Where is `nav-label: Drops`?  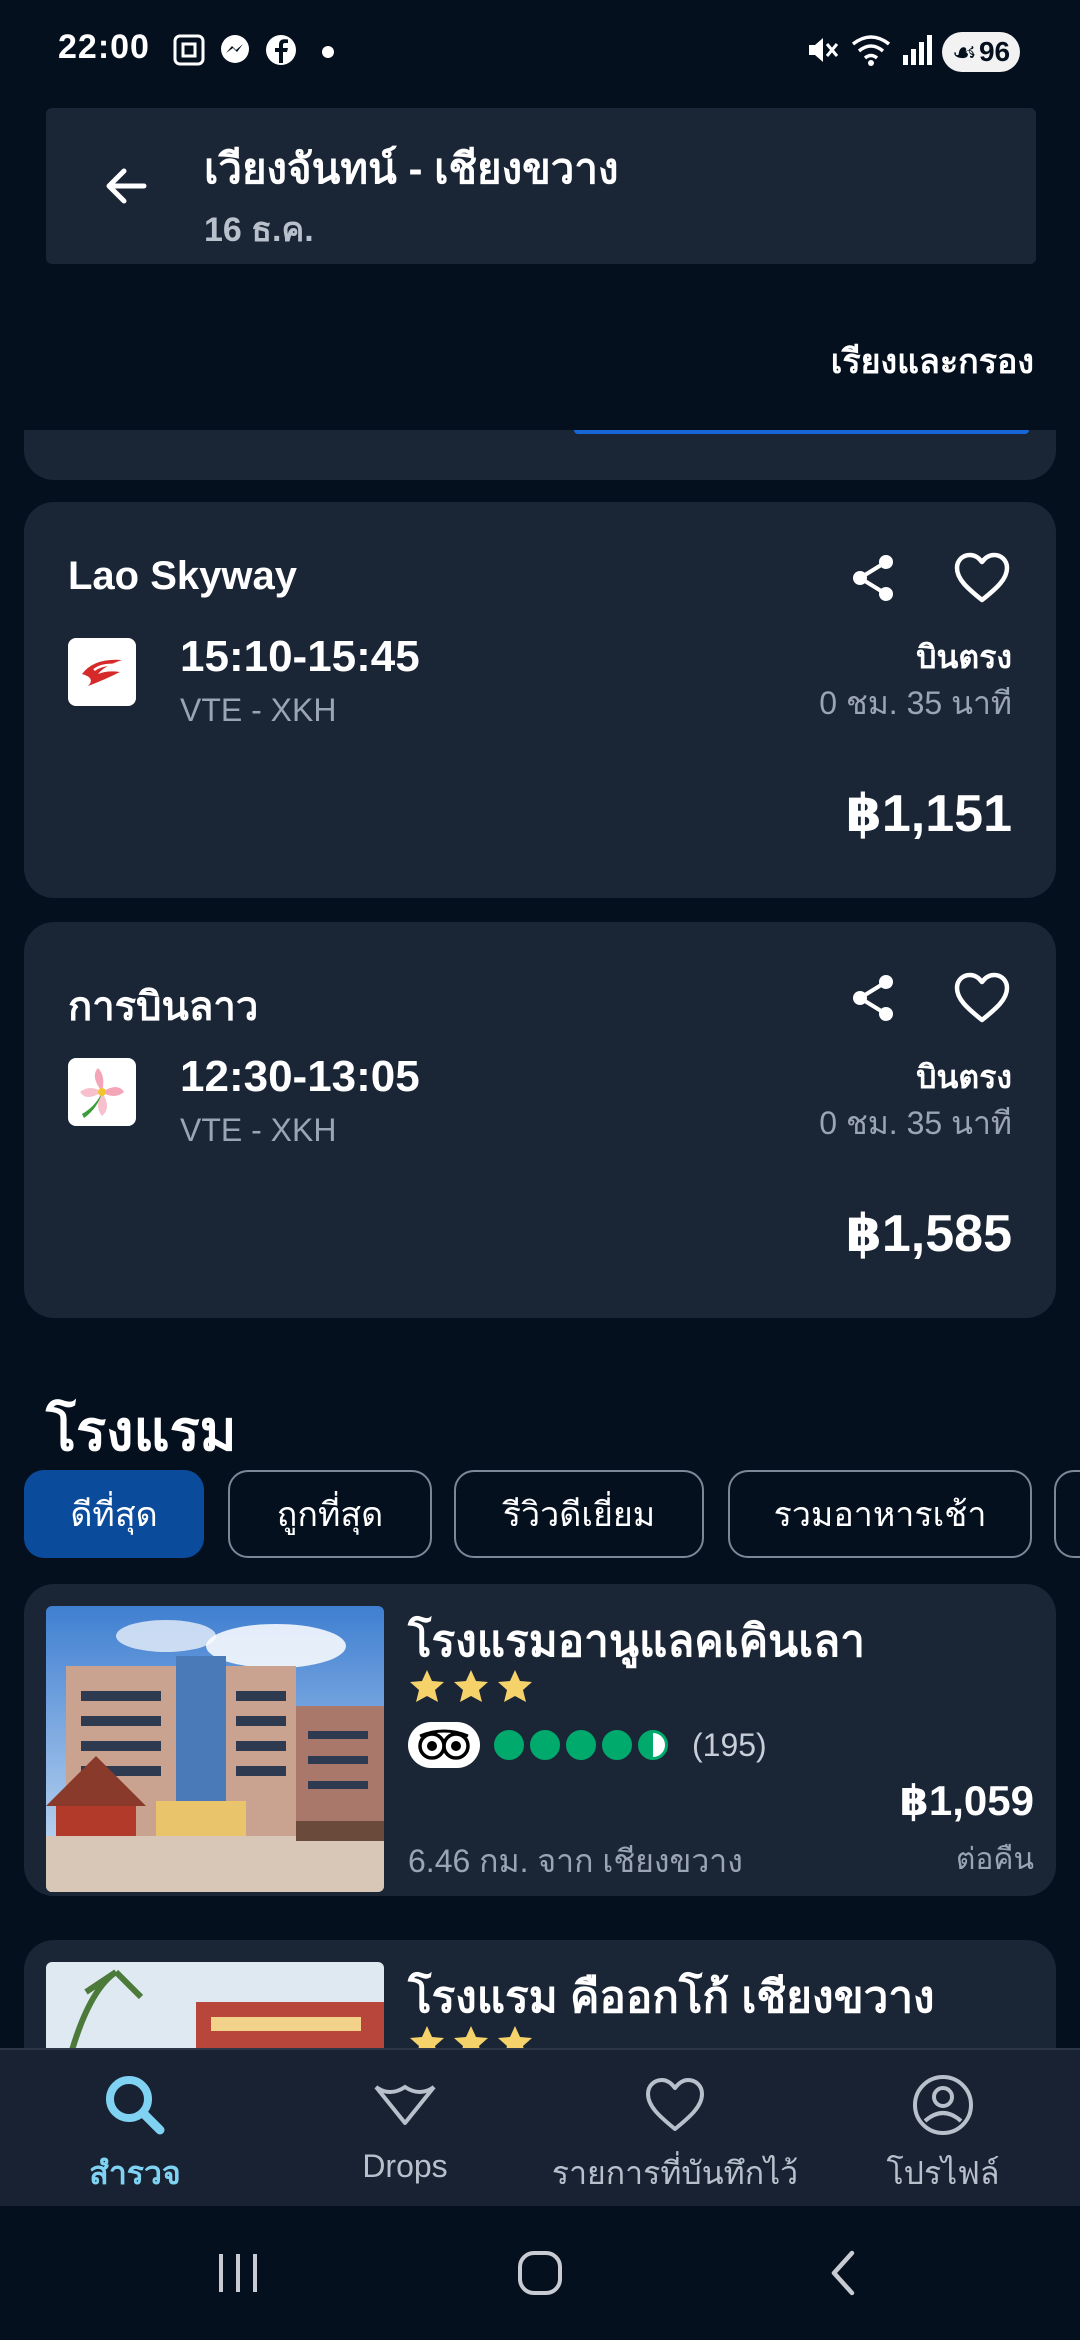 nav-label: Drops is located at coordinates (405, 2166).